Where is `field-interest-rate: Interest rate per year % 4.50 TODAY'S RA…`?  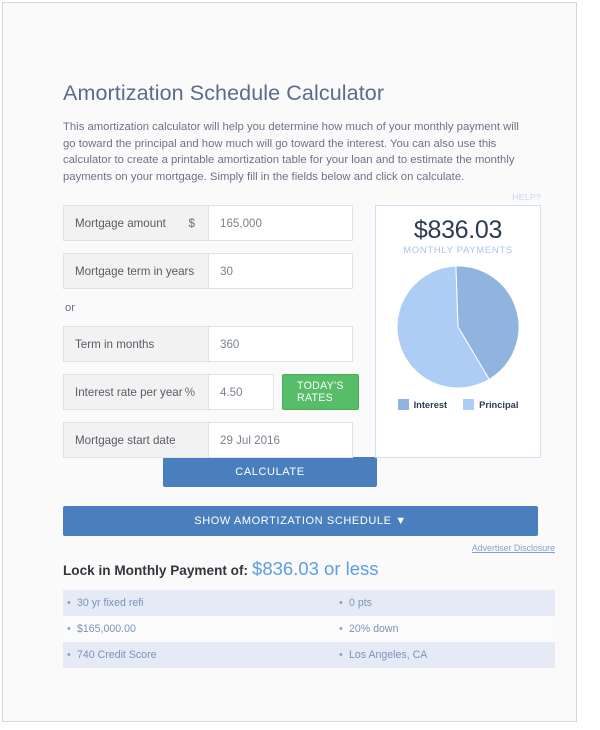 field-interest-rate: Interest rate per year % 4.50 TODAY'S RA… is located at coordinates (211, 392).